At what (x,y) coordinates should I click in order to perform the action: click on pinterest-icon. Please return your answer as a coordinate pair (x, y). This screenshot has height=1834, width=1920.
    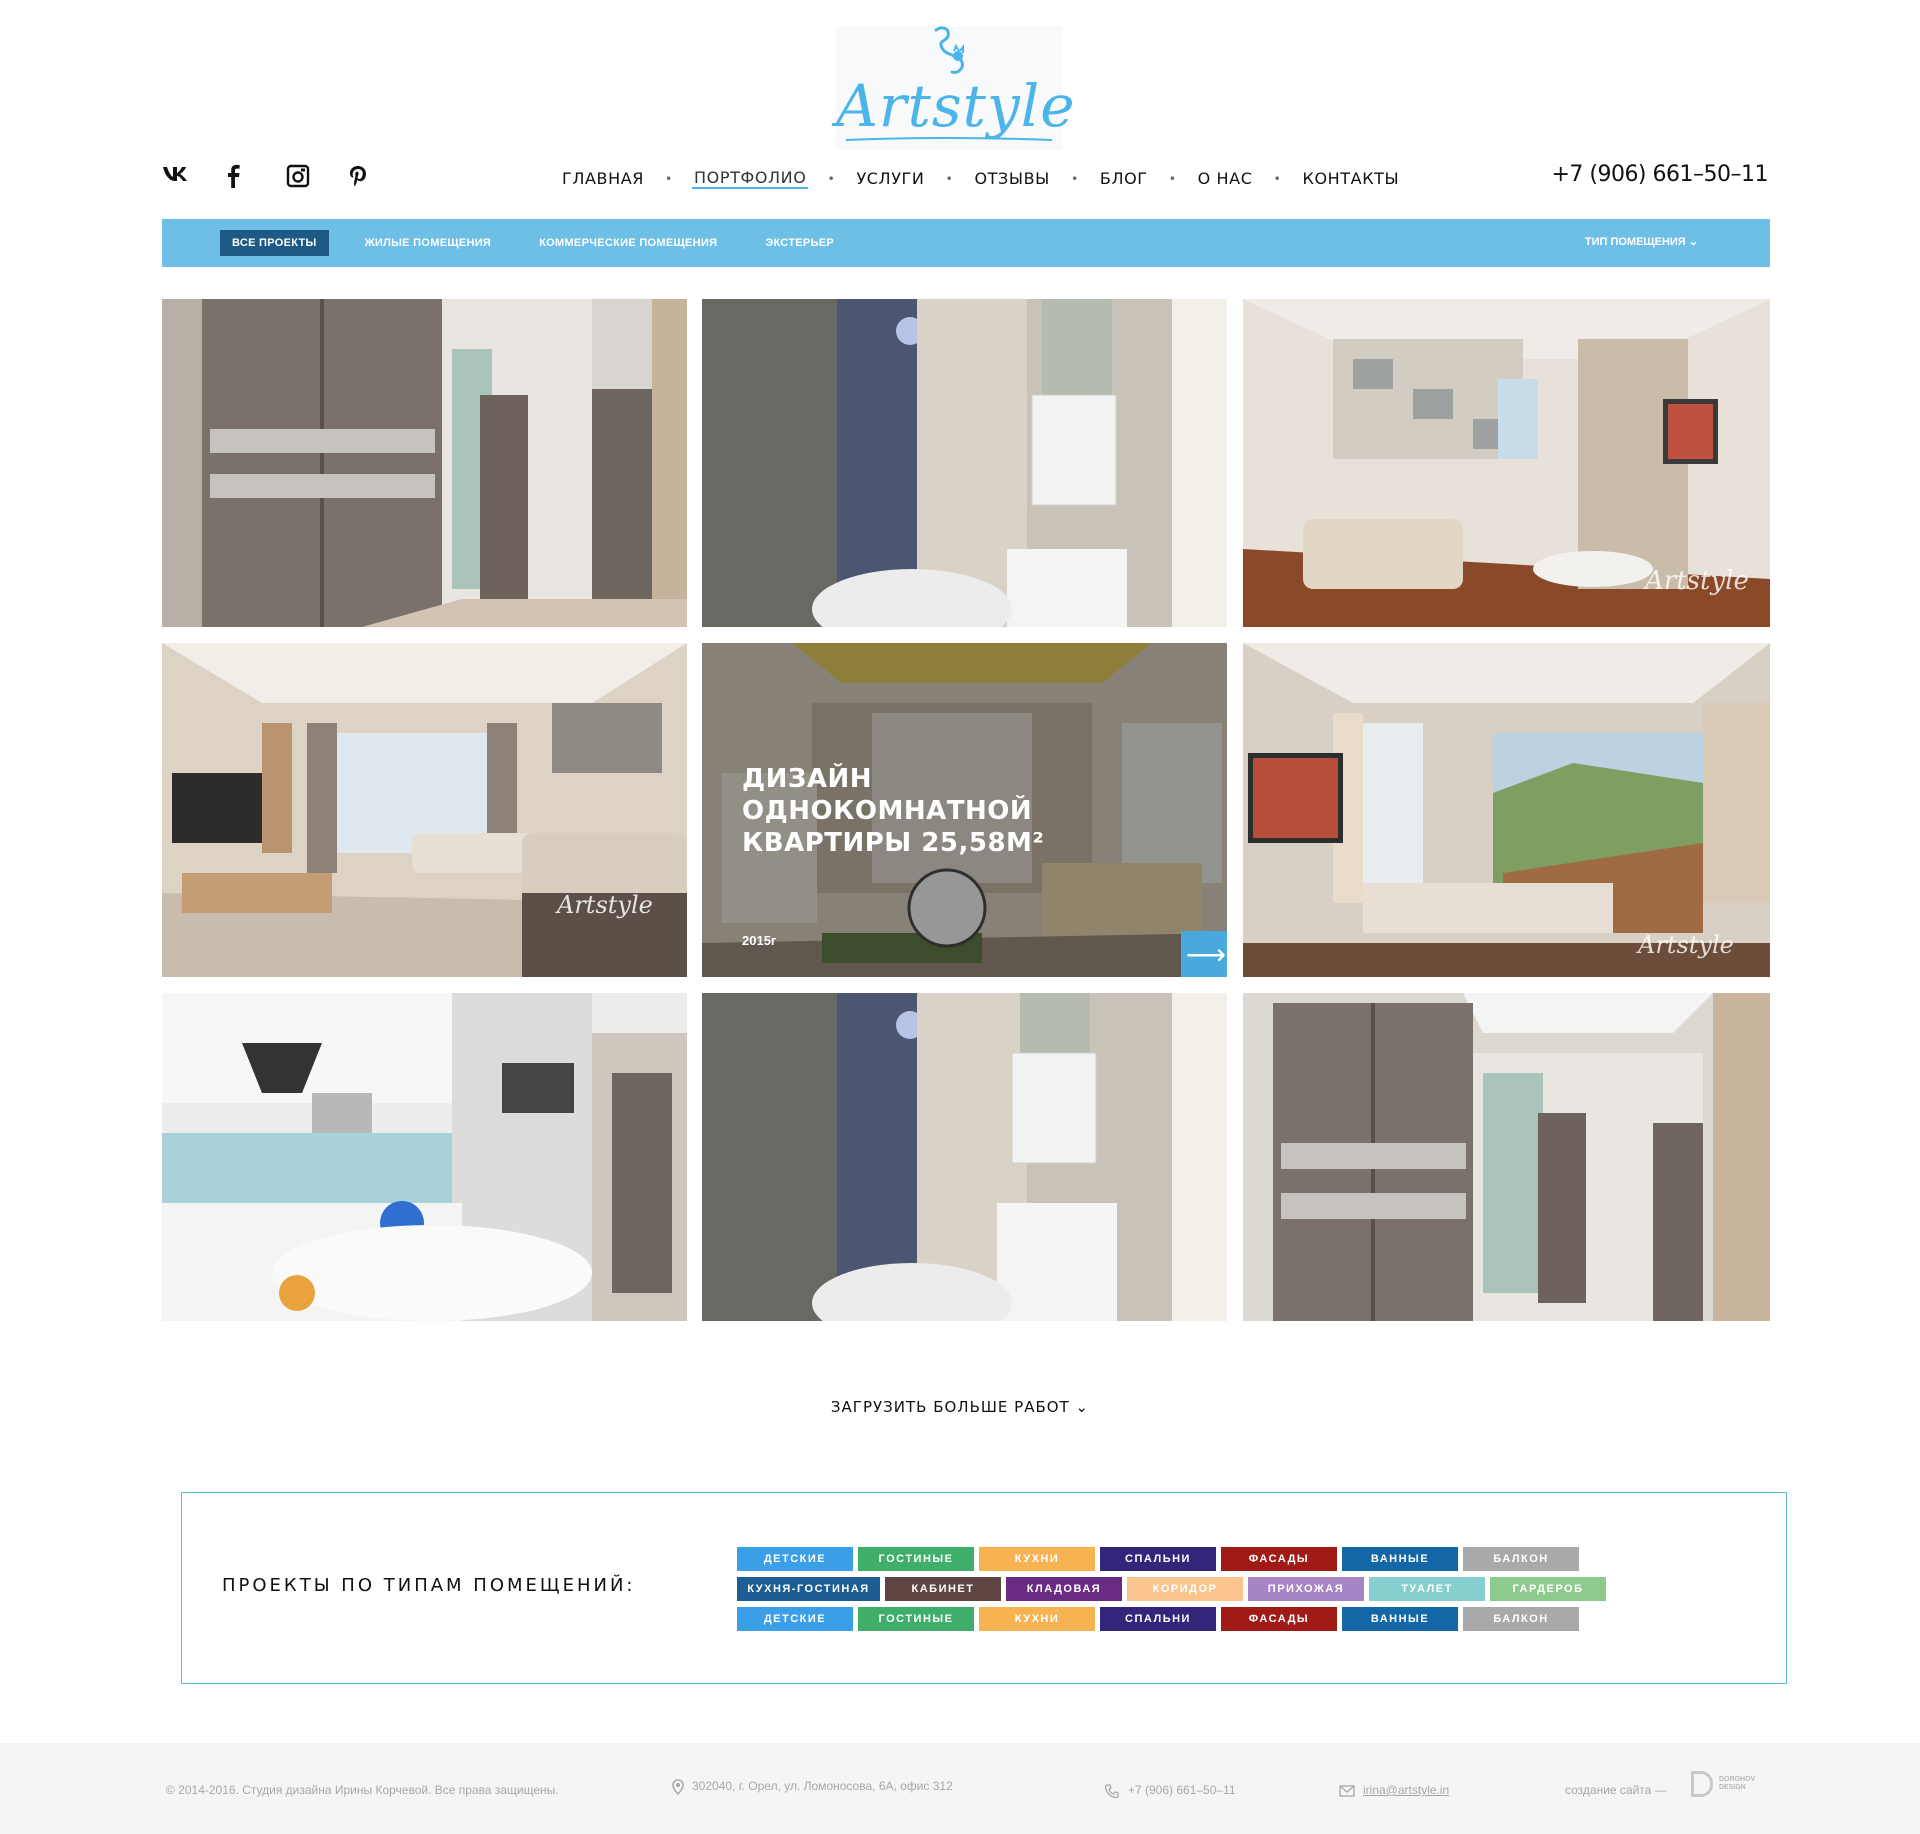
    Looking at the image, I should click on (379, 178).